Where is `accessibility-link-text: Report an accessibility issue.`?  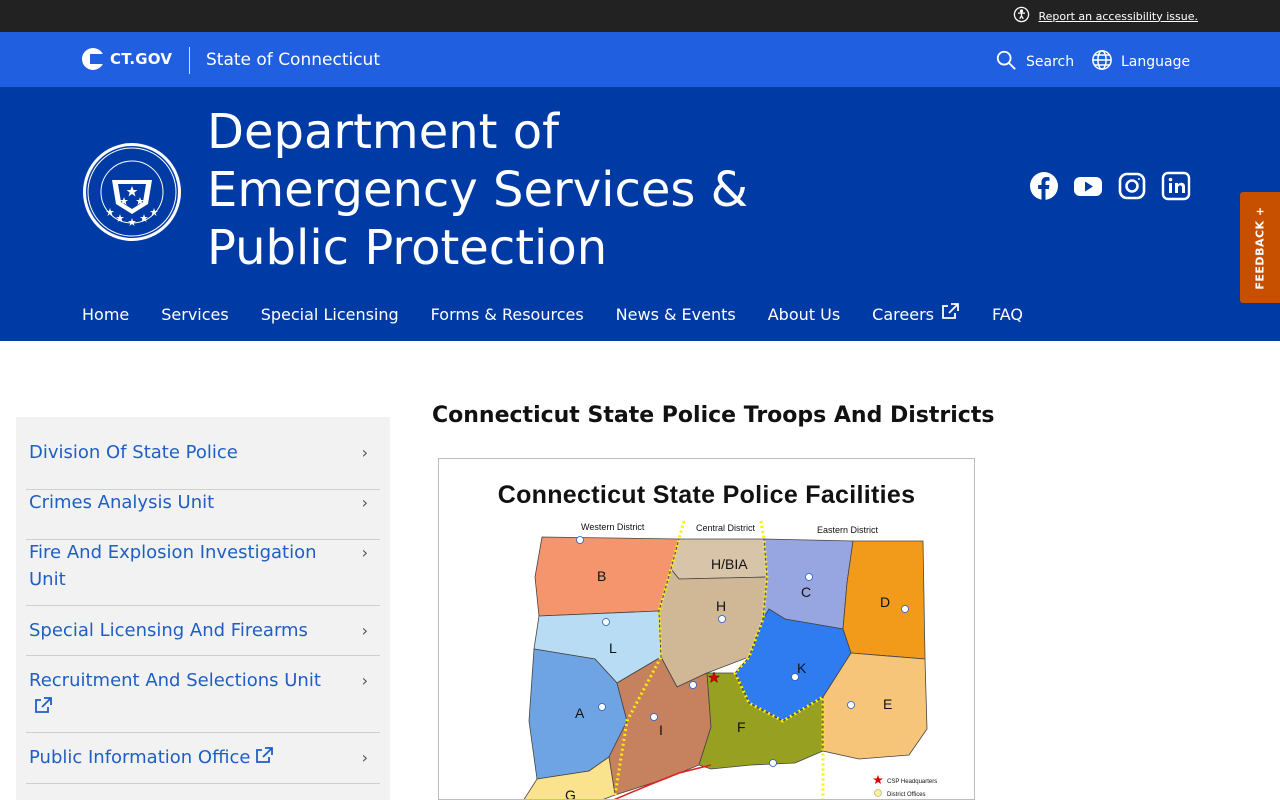
accessibility-link-text: Report an accessibility issue. is located at coordinates (1118, 16).